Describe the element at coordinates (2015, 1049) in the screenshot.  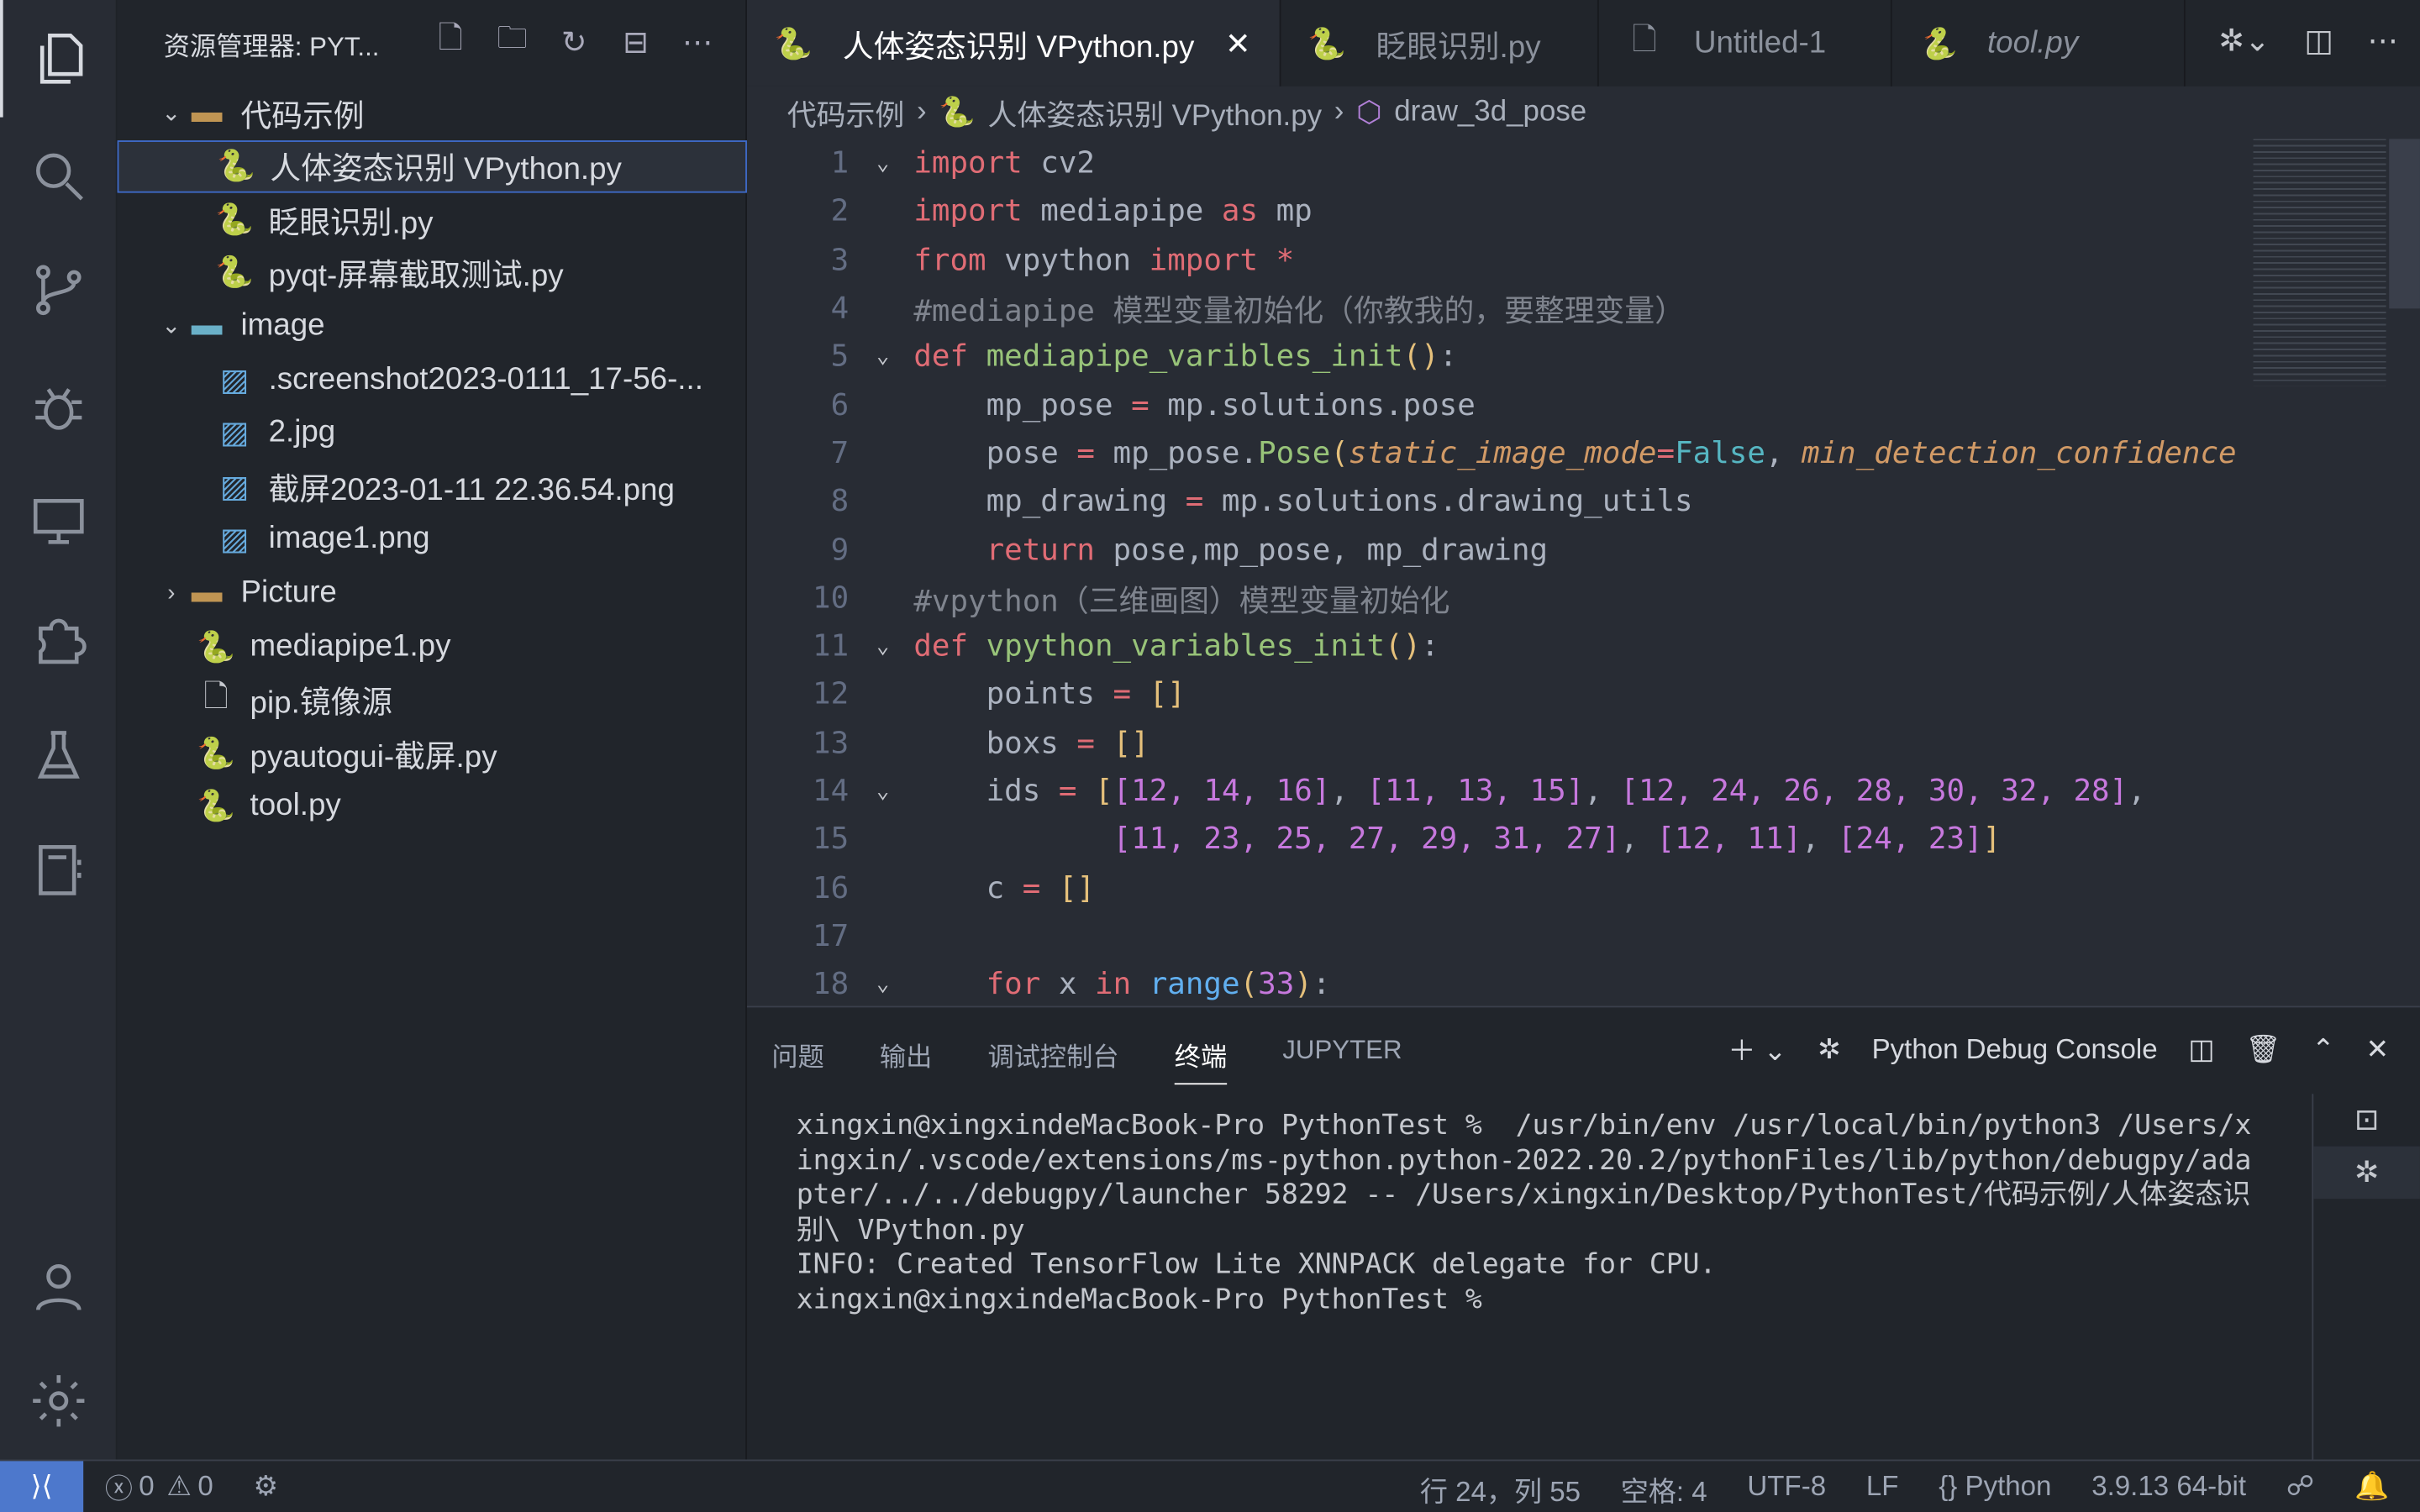
I see `terminal-name: Python Debug Console` at that location.